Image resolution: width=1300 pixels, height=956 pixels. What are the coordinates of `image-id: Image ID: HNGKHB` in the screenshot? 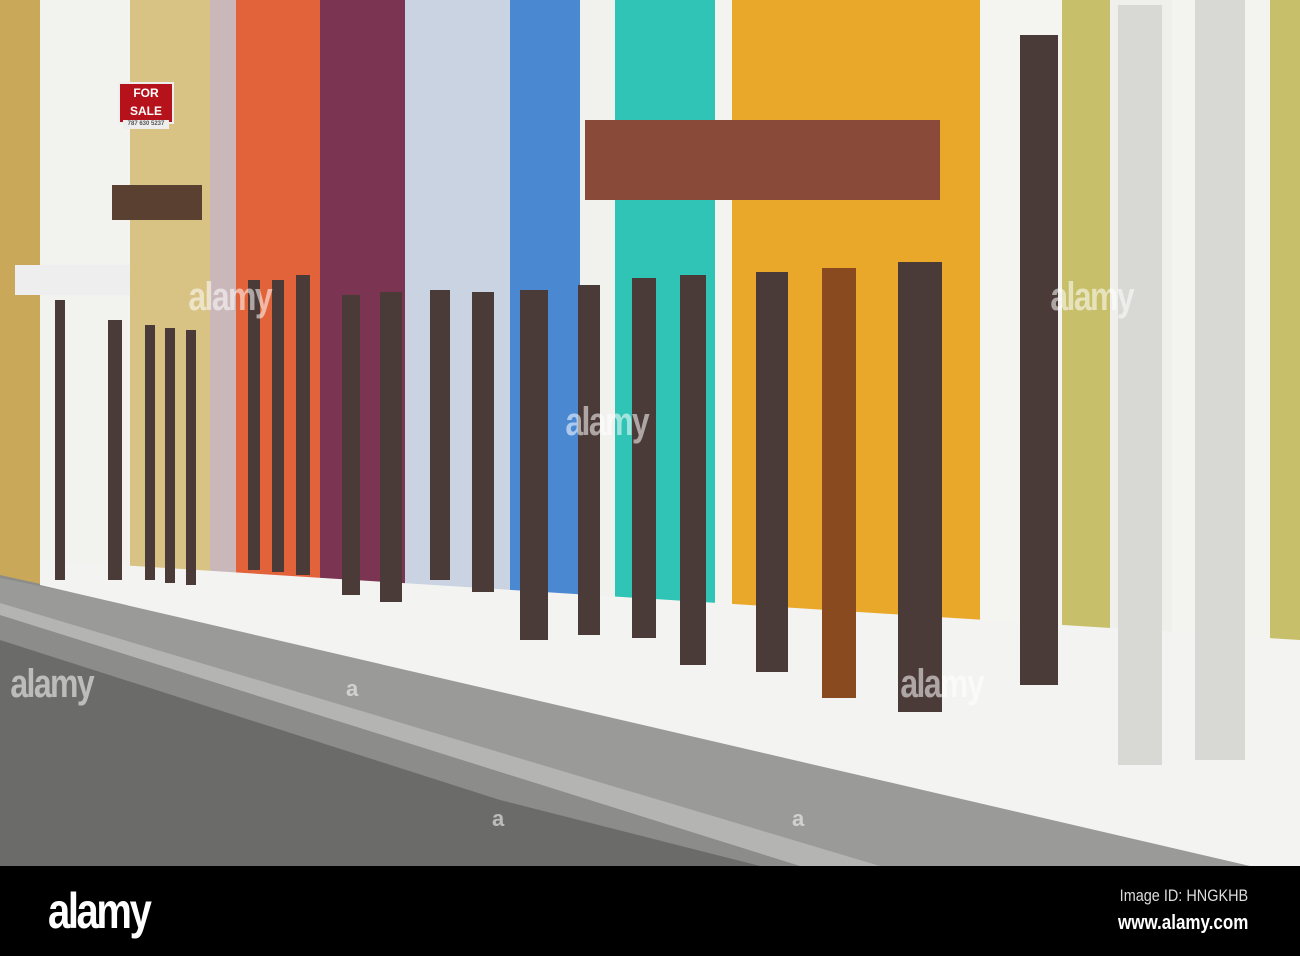 It's located at (1183, 895).